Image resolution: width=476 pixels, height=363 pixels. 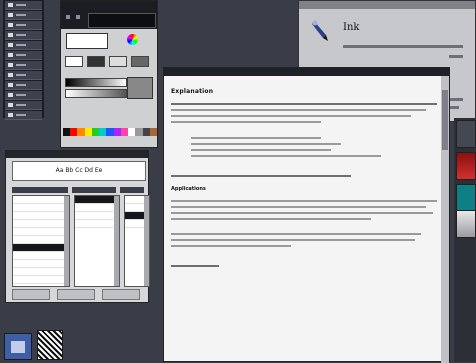 What do you see at coordinates (68, 17) in the screenshot?
I see `close-icon` at bounding box center [68, 17].